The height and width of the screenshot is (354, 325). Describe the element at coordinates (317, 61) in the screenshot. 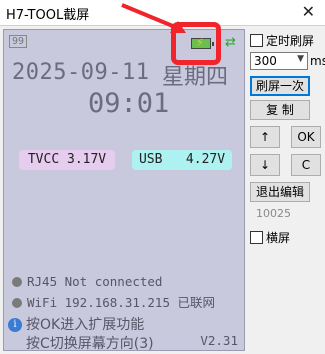

I see `interval-unit: ms` at that location.